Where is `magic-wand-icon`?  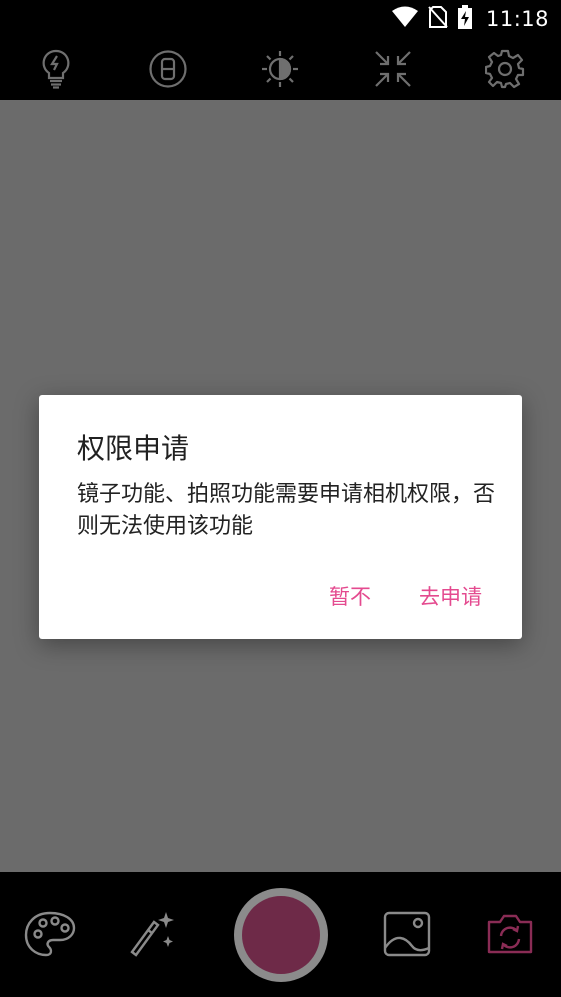
magic-wand-icon is located at coordinates (153, 934).